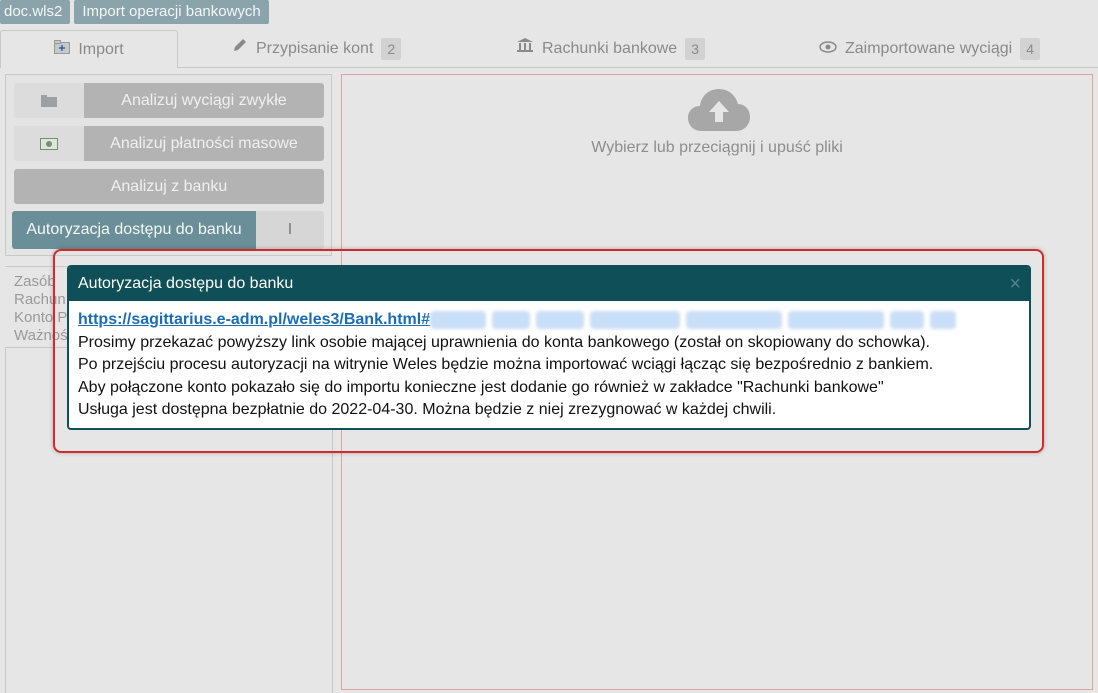  Describe the element at coordinates (62, 50) in the screenshot. I see `import-icon` at that location.